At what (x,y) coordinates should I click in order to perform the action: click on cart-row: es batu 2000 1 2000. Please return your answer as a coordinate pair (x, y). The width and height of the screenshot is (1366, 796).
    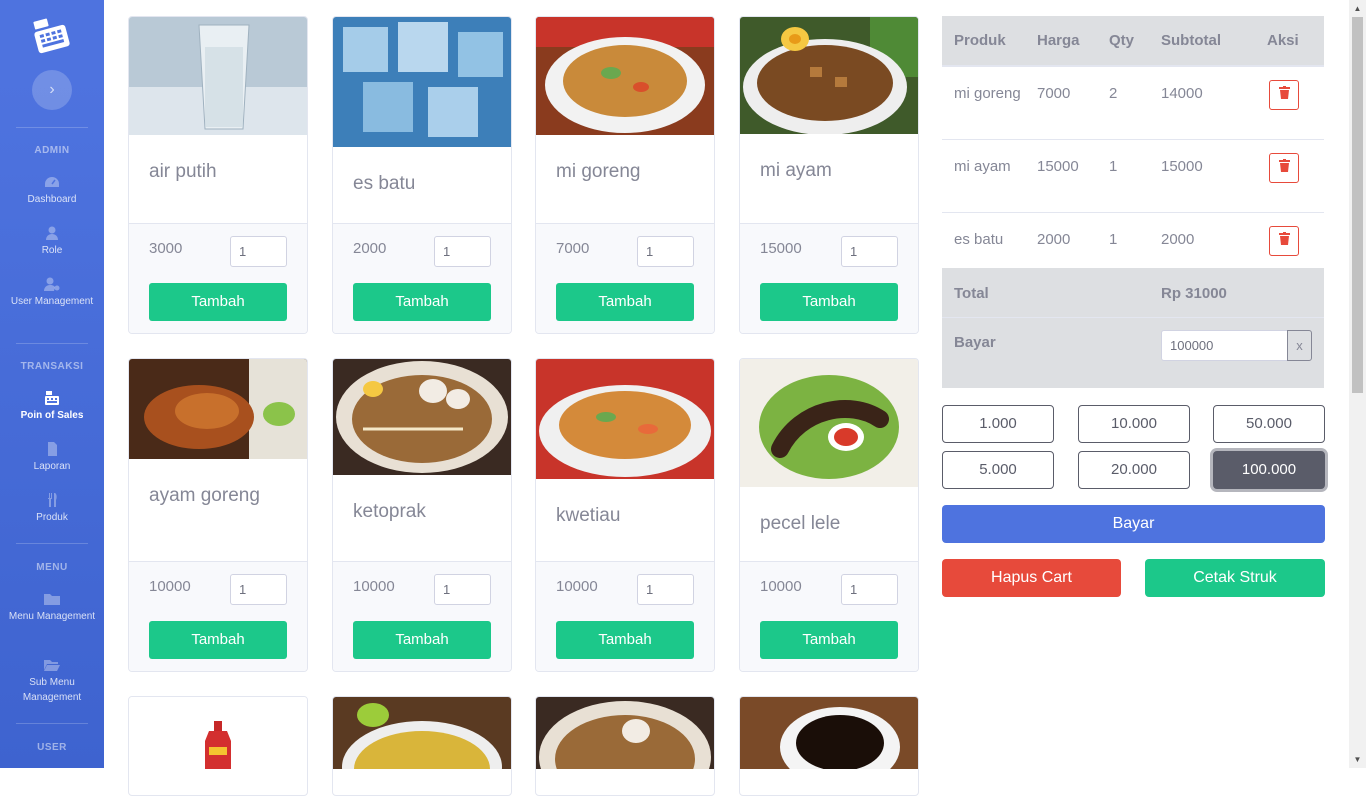
    Looking at the image, I should click on (1133, 240).